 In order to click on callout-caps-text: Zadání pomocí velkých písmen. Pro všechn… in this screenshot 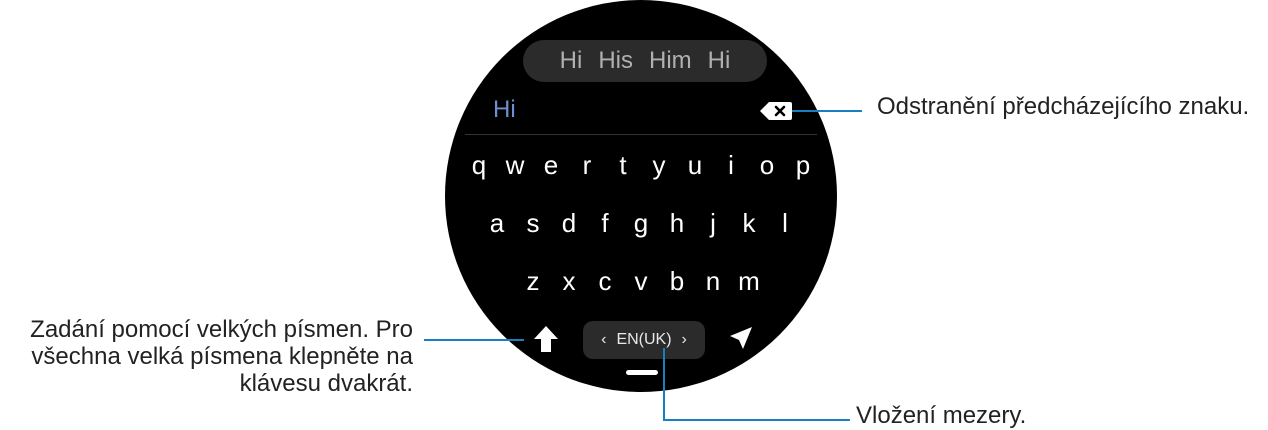, I will do `click(206, 356)`.